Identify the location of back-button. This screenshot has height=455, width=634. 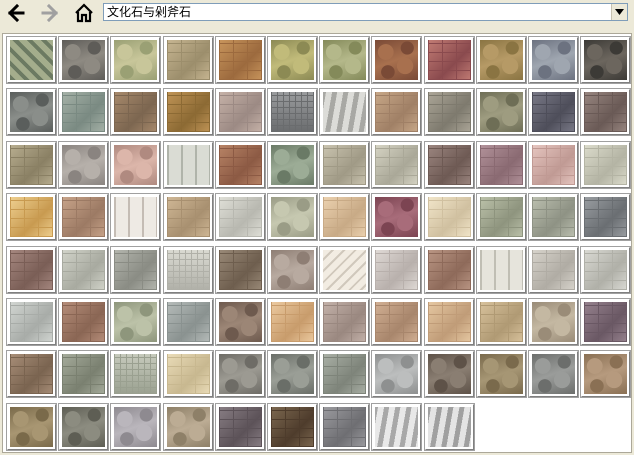
(16, 13).